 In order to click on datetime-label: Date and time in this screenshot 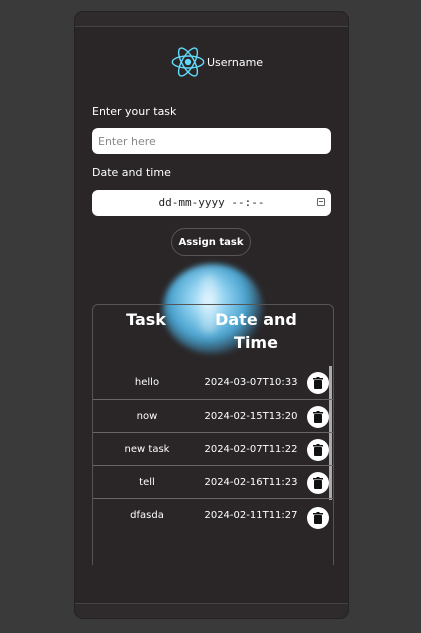, I will do `click(131, 172)`.